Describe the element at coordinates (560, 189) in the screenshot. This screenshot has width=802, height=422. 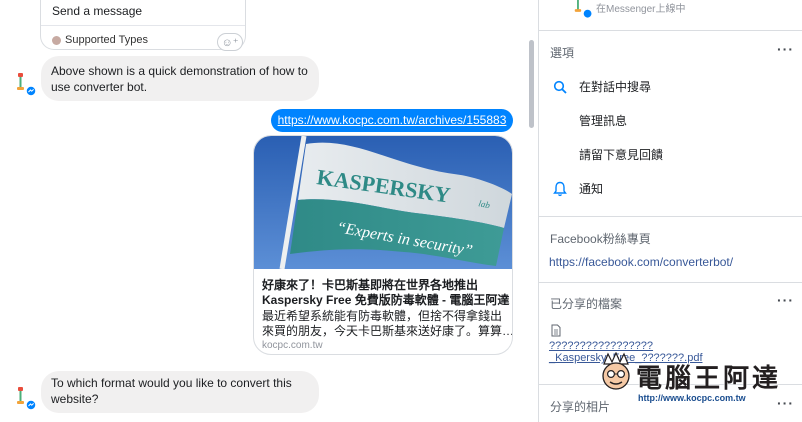
I see `bell-icon` at that location.